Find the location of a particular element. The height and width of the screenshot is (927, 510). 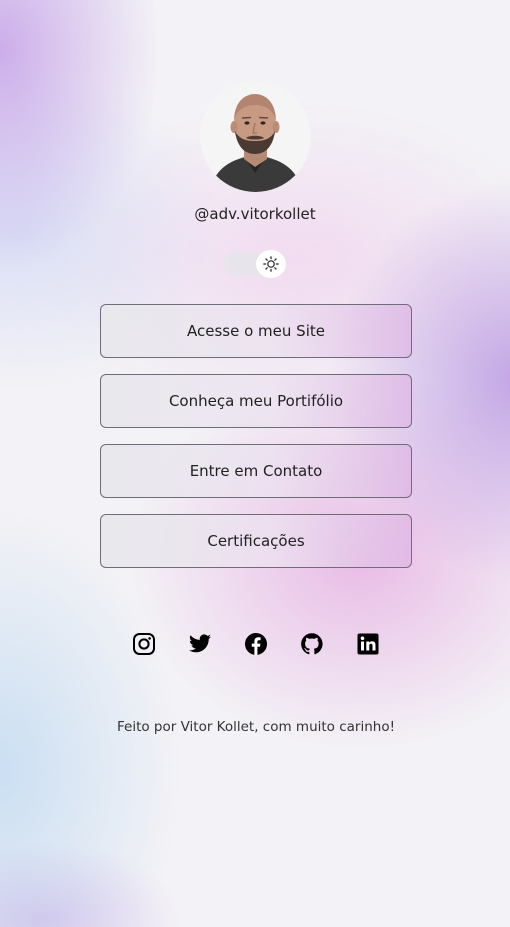

portfolio-link-button: Conheça meu Portifólio is located at coordinates (256, 401).